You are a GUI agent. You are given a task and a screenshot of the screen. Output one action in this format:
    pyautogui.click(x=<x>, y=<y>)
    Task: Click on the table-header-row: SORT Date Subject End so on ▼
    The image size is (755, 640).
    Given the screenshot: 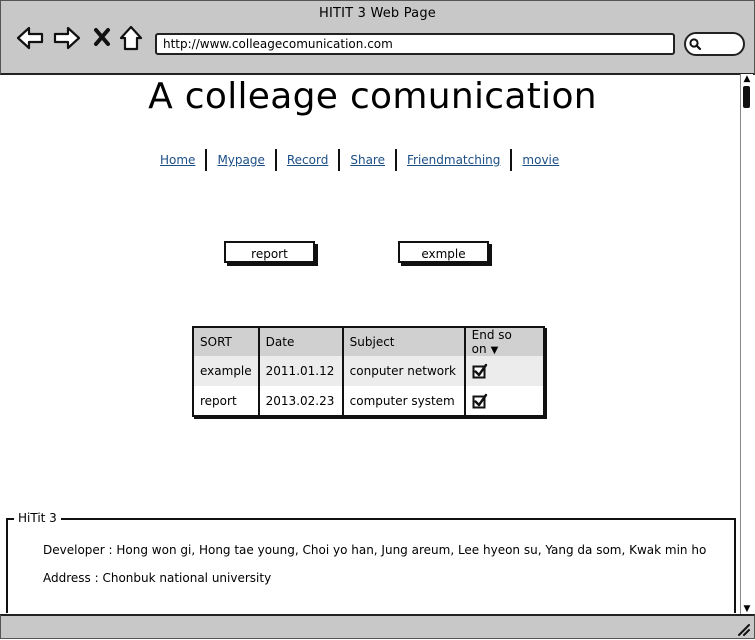 What is the action you would take?
    pyautogui.click(x=368, y=341)
    